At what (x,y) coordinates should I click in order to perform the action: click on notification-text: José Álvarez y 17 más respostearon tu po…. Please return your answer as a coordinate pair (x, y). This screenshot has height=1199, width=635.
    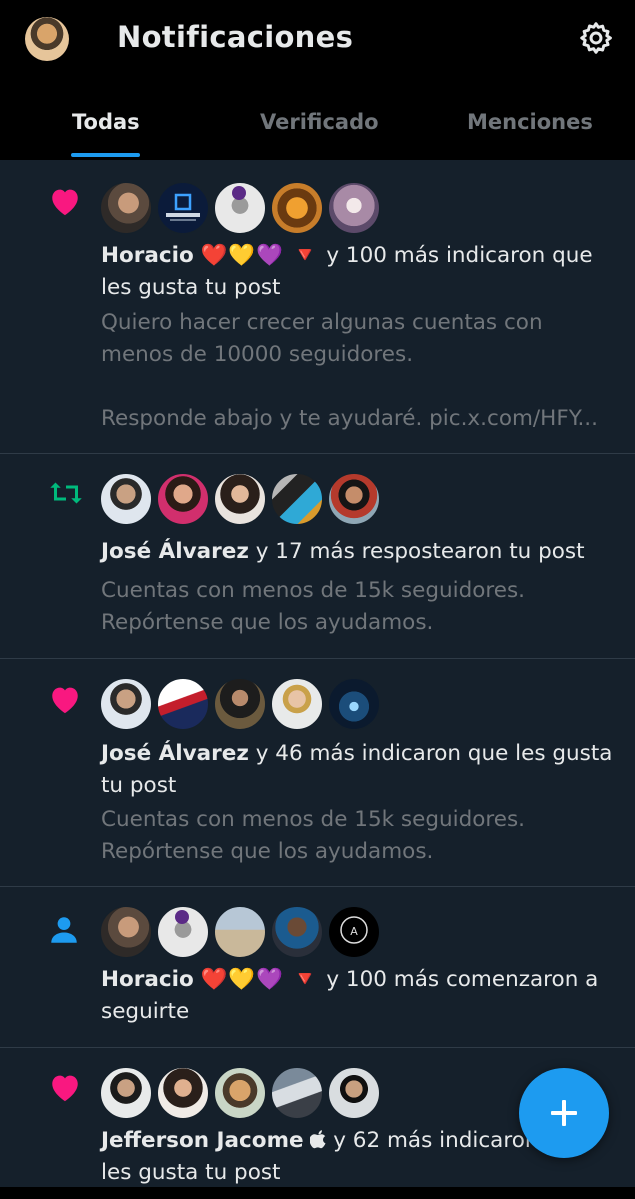
    Looking at the image, I should click on (361, 552).